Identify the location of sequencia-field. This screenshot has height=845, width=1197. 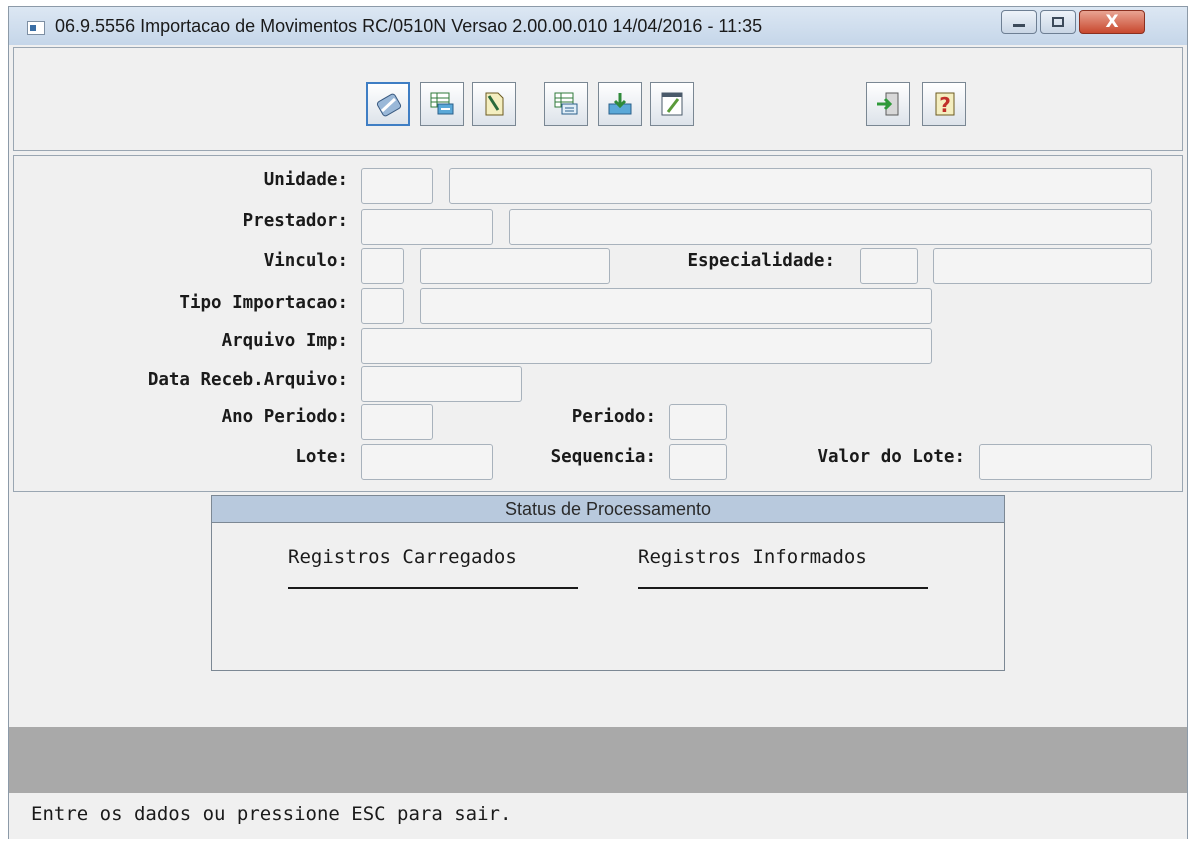
(698, 462).